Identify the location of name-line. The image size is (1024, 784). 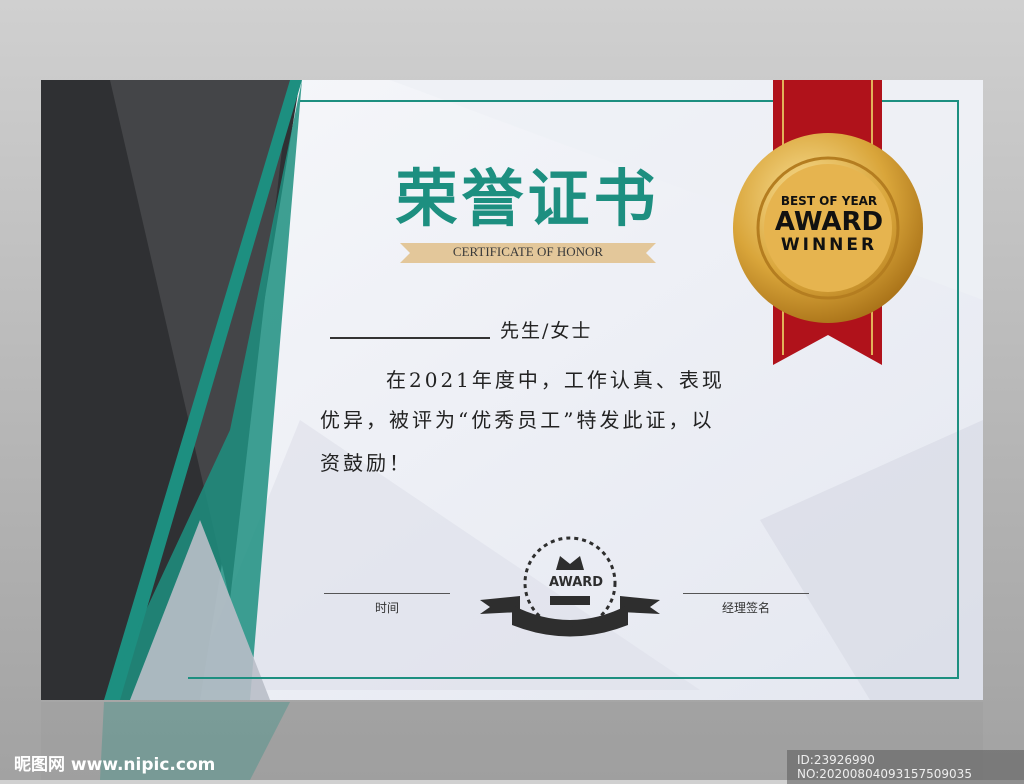
(410, 338).